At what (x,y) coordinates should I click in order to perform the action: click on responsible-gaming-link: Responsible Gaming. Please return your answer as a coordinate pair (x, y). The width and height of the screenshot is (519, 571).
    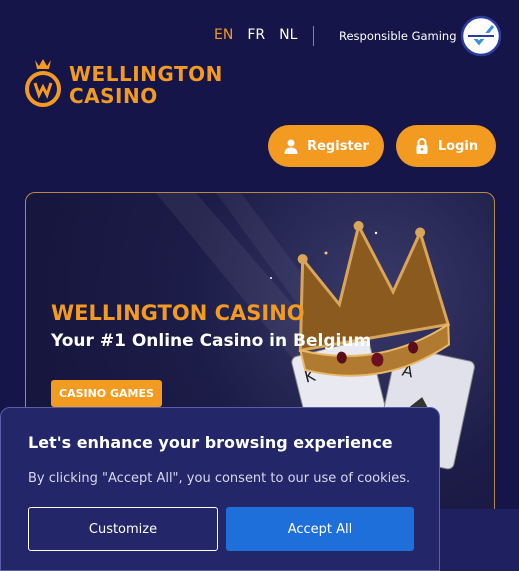
    Looking at the image, I should click on (398, 36).